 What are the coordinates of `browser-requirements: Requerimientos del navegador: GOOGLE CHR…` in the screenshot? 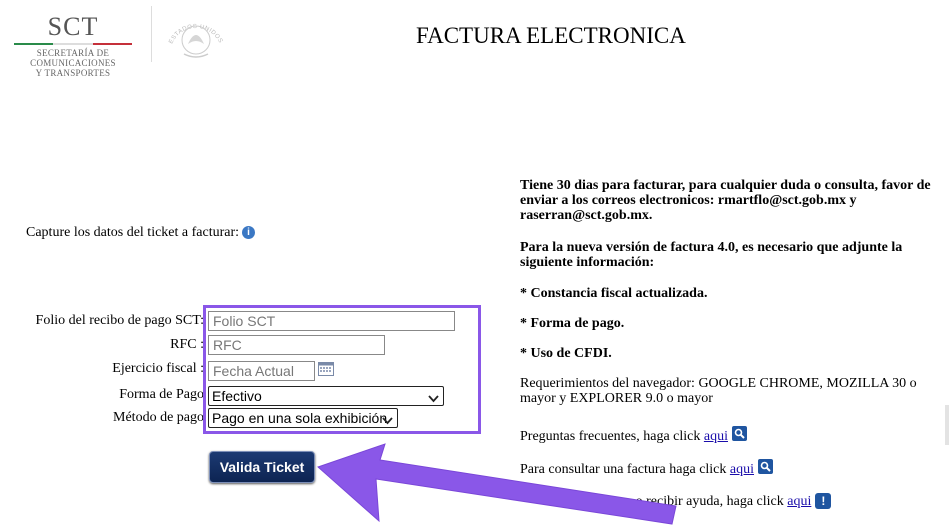 It's located at (718, 391).